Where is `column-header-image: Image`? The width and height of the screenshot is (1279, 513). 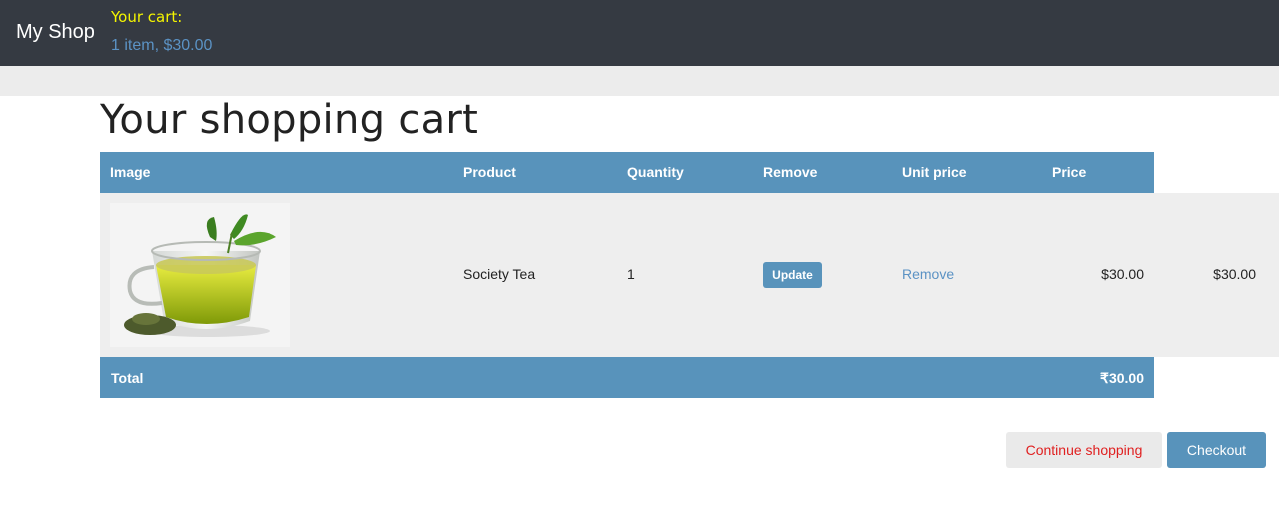
column-header-image: Image is located at coordinates (130, 172).